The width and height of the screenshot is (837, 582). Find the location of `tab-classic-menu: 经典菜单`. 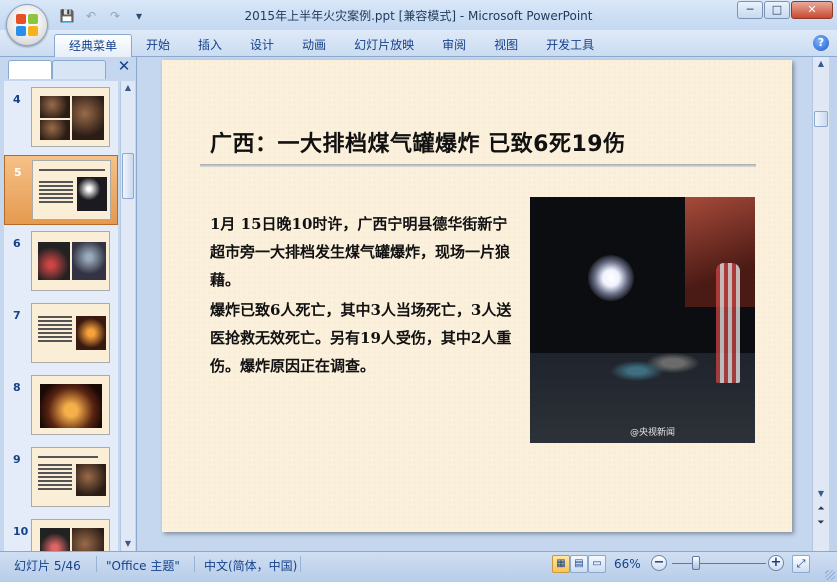

tab-classic-menu: 经典菜单 is located at coordinates (93, 45).